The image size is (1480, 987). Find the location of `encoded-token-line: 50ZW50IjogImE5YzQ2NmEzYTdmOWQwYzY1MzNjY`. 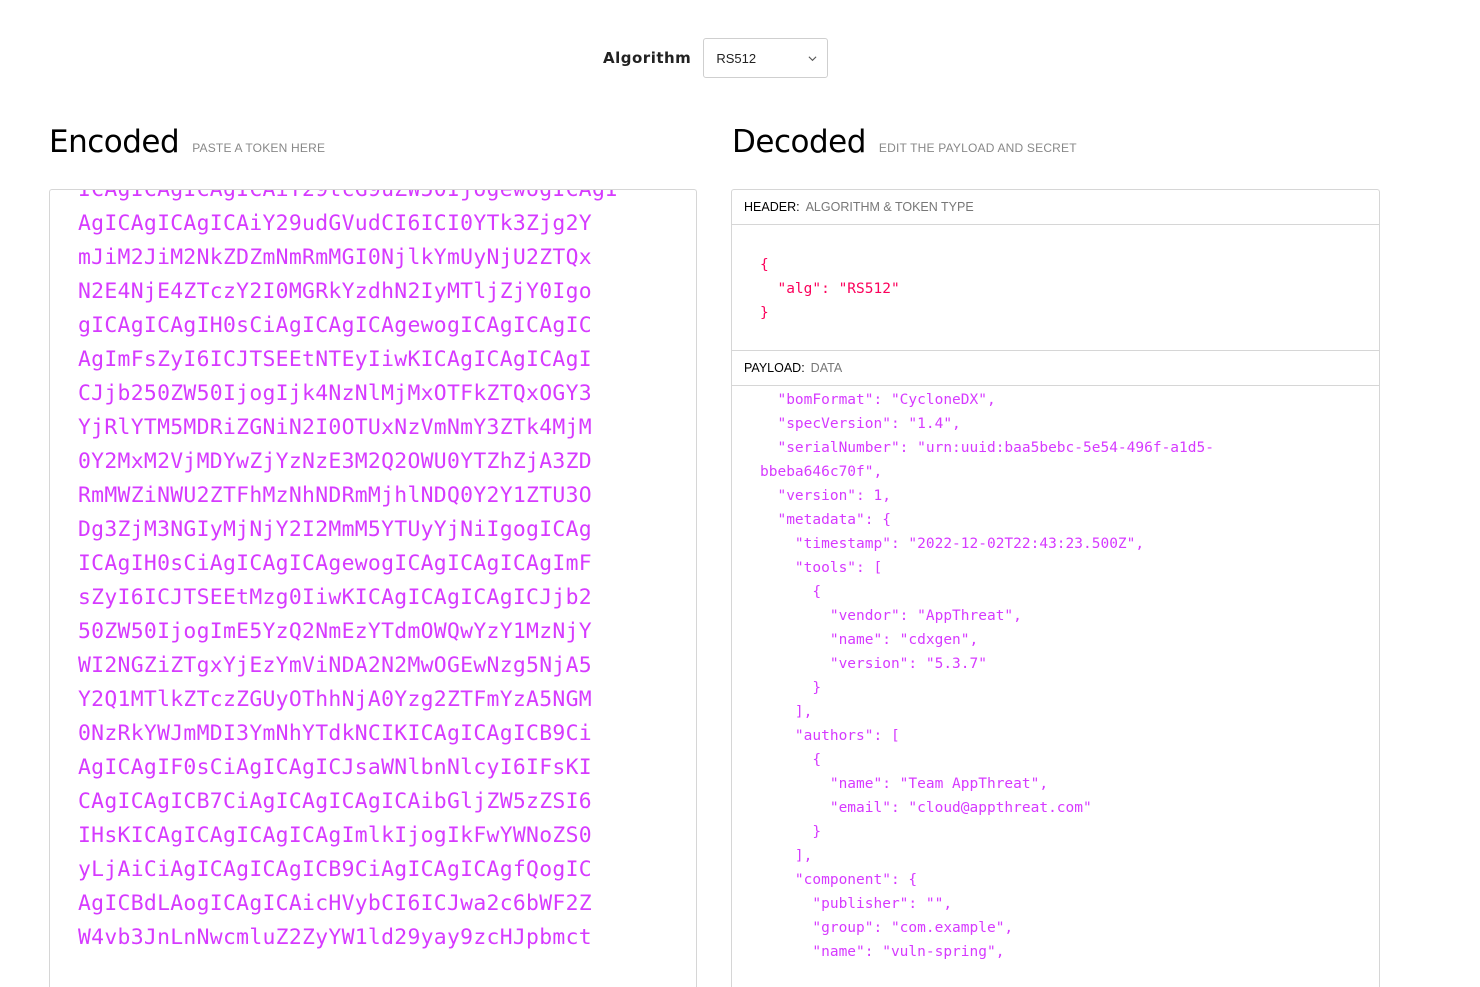

encoded-token-line: 50ZW50IjogImE5YzQ2NmEzYTdmOWQwYzY1MzNjY is located at coordinates (335, 631).